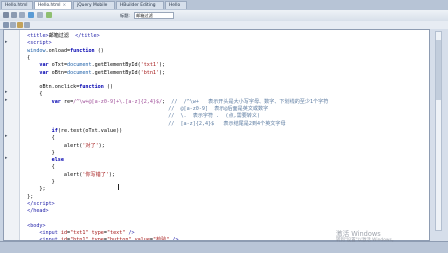  Describe the element at coordinates (72, 131) in the screenshot. I see `code-line: if(re.test(oTxt.value))` at that location.